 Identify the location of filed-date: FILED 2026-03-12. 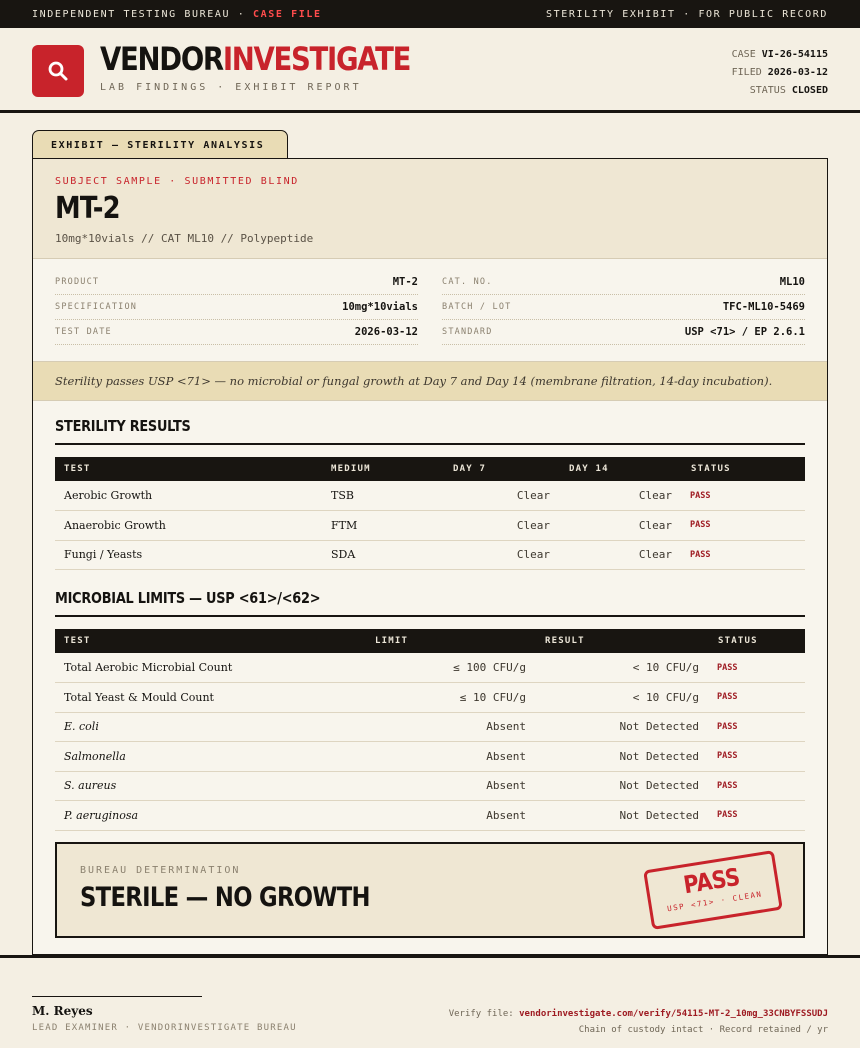
(779, 72).